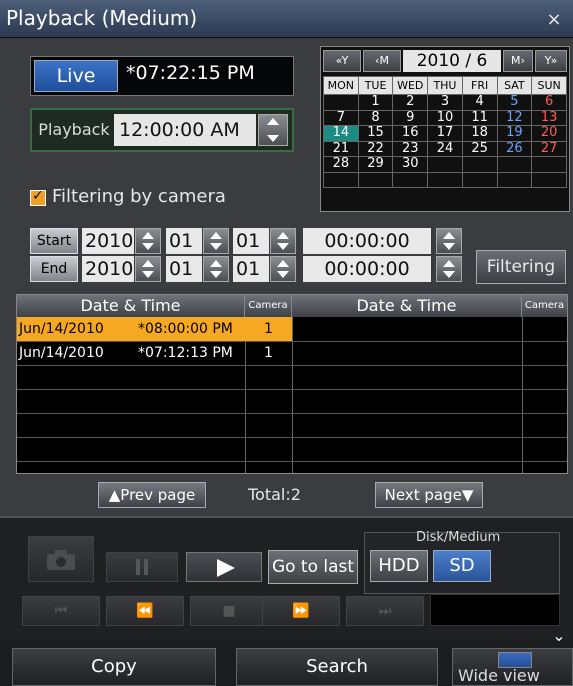  What do you see at coordinates (479, 148) in the screenshot?
I see `calendar-day: 25` at bounding box center [479, 148].